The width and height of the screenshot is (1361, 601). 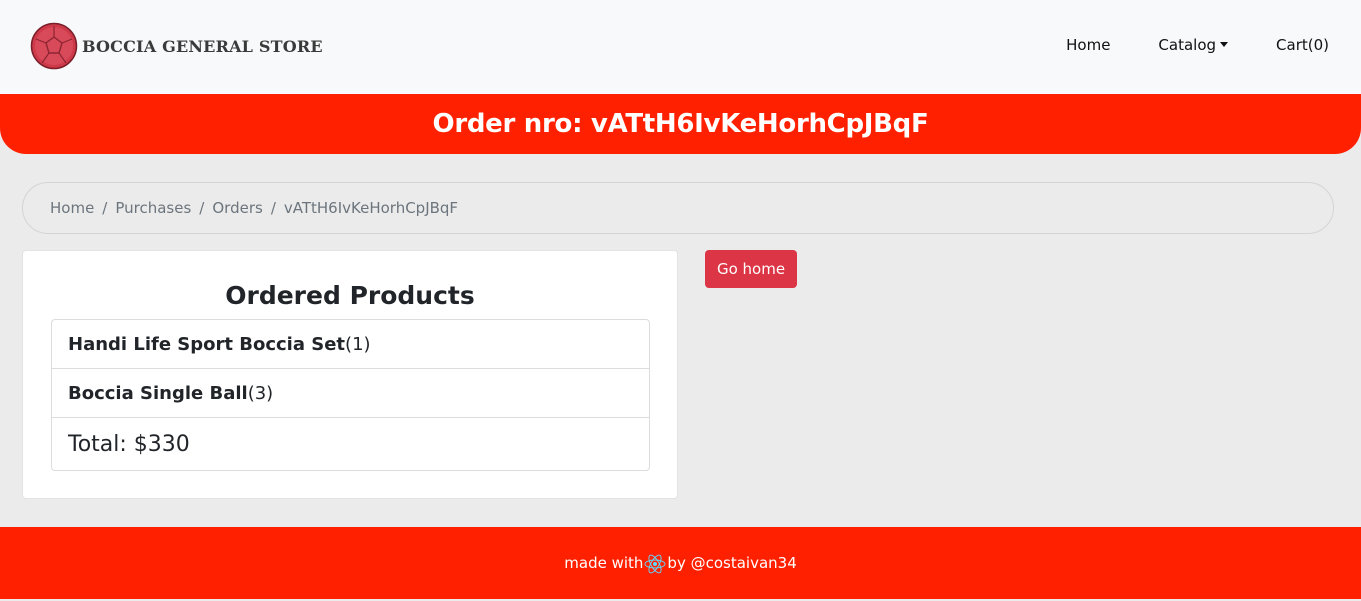 I want to click on nav-links: Home Catalog Cart(0), so click(x=1197, y=45).